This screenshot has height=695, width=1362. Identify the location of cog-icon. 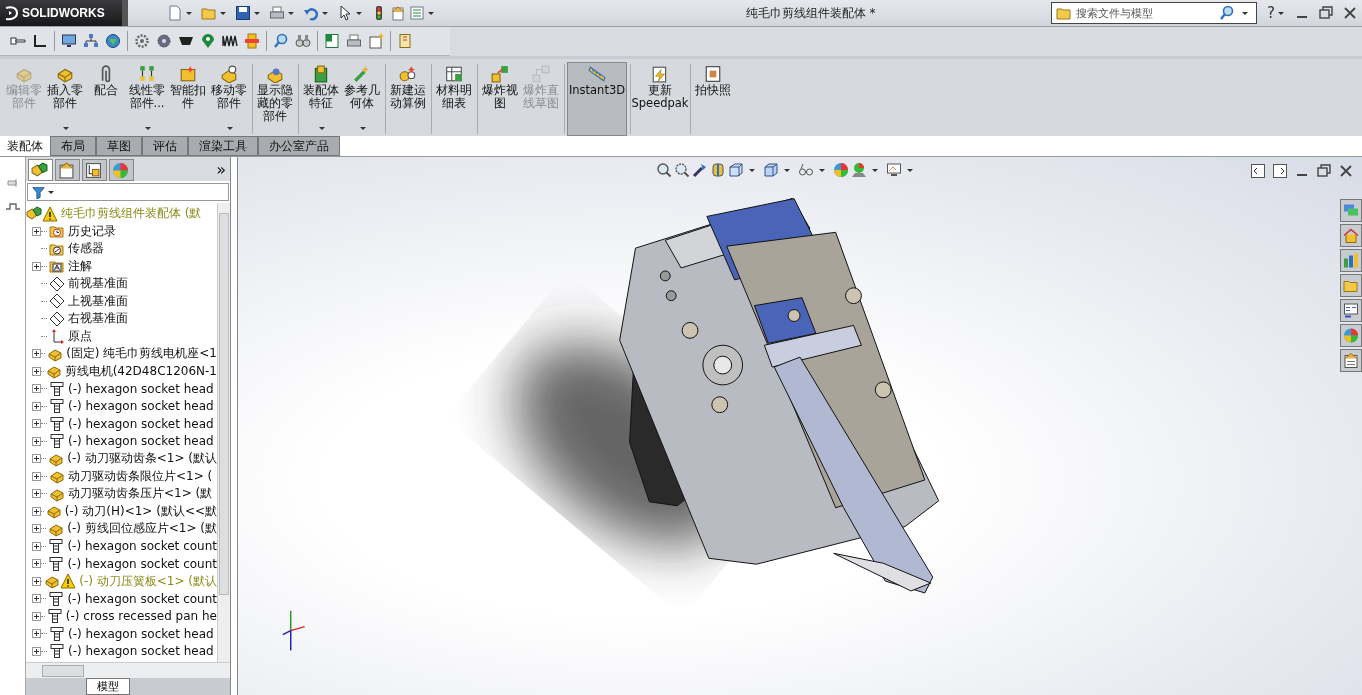
(164, 41).